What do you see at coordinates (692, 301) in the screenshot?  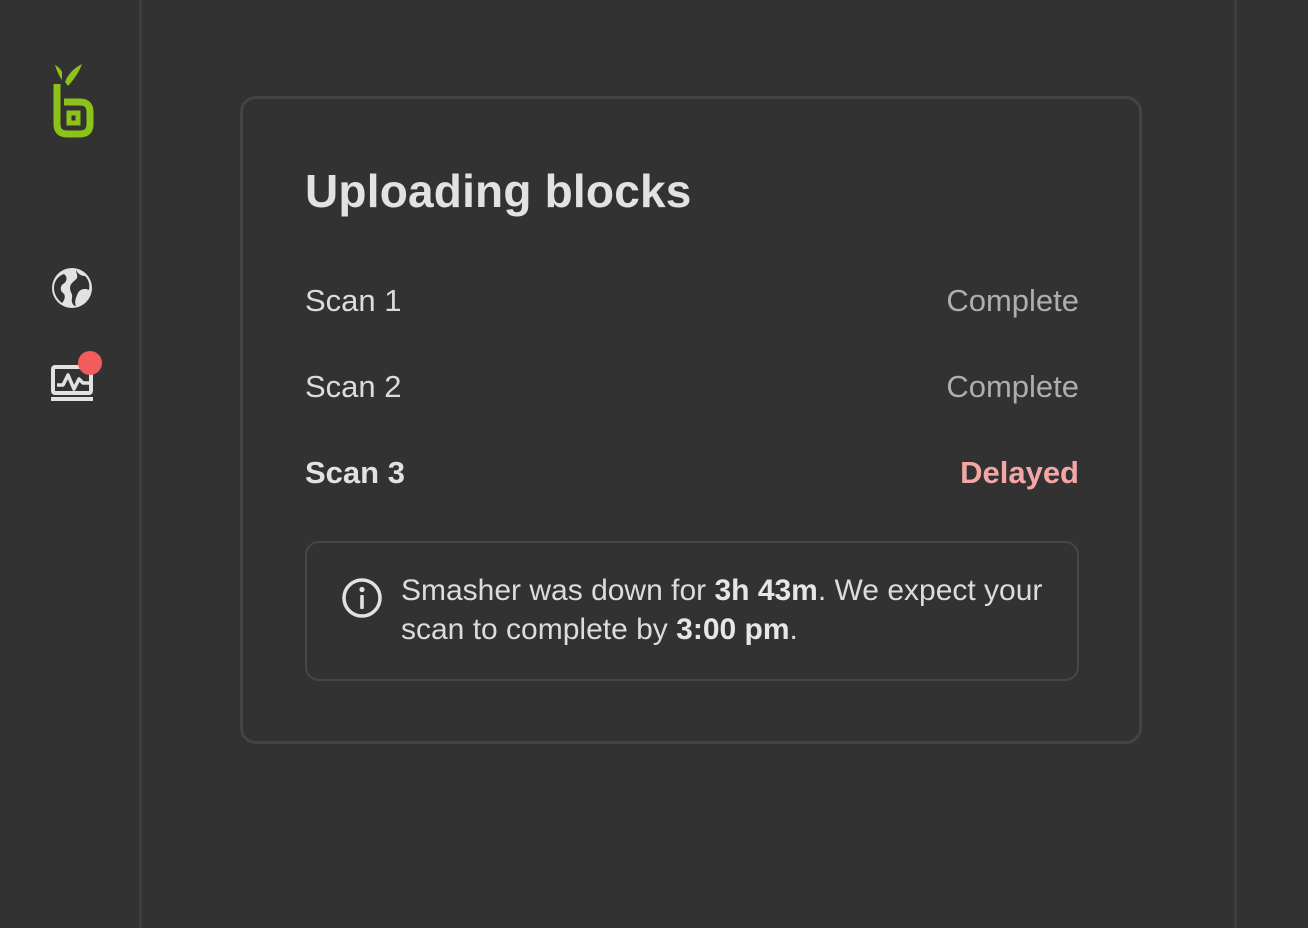 I see `scan-row: Scan 1 Complete` at bounding box center [692, 301].